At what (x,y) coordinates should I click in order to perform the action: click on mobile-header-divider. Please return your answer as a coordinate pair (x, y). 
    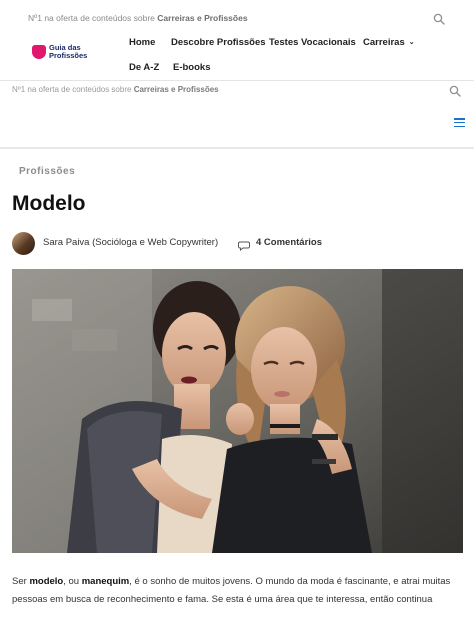
    Looking at the image, I should click on (237, 148).